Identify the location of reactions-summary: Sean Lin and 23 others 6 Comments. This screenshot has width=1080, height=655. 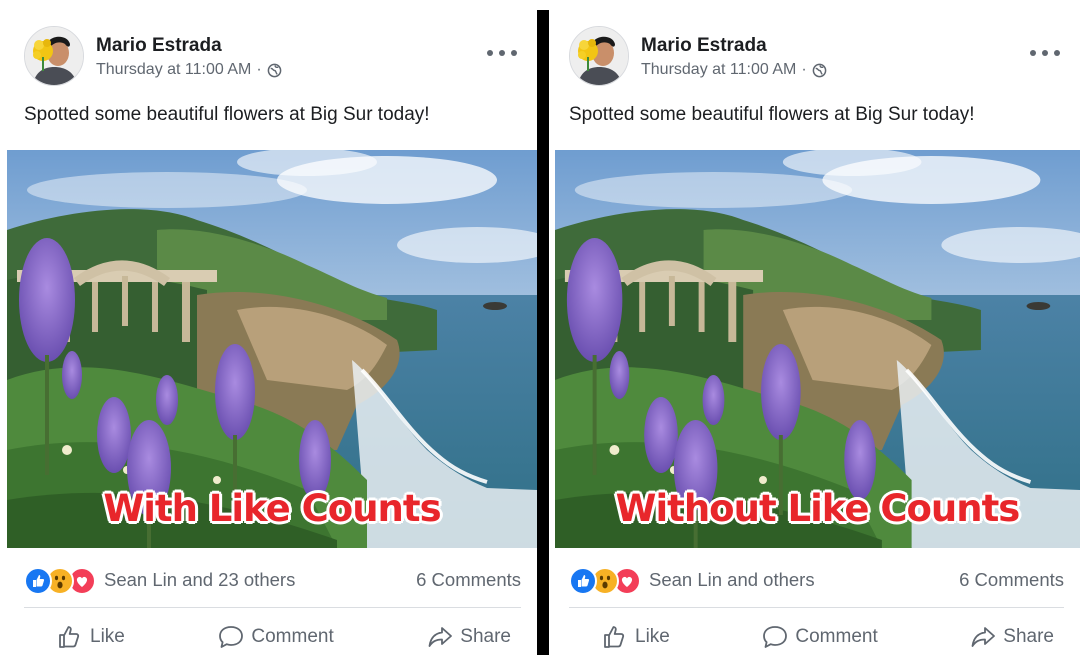
(272, 580).